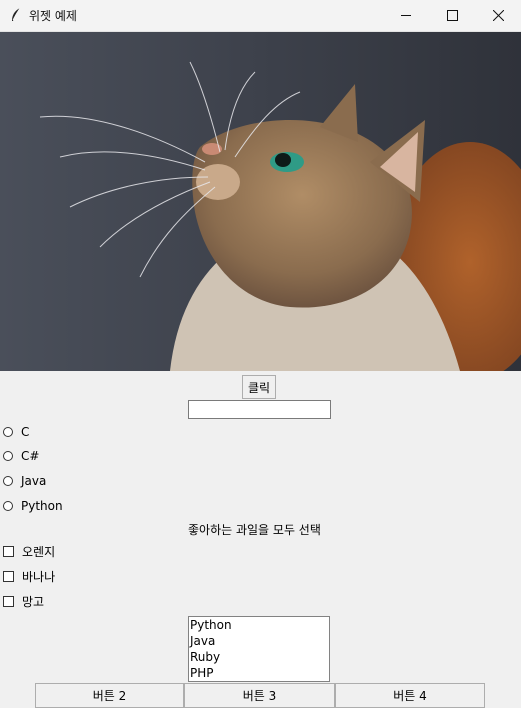  I want to click on button-4: 버튼 4, so click(410, 695).